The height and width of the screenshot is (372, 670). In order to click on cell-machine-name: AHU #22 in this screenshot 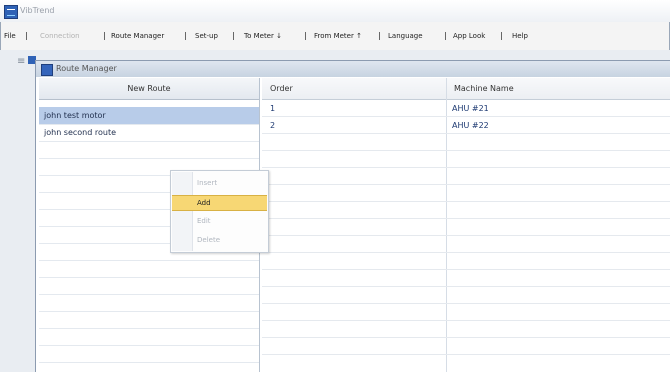, I will do `click(470, 125)`.